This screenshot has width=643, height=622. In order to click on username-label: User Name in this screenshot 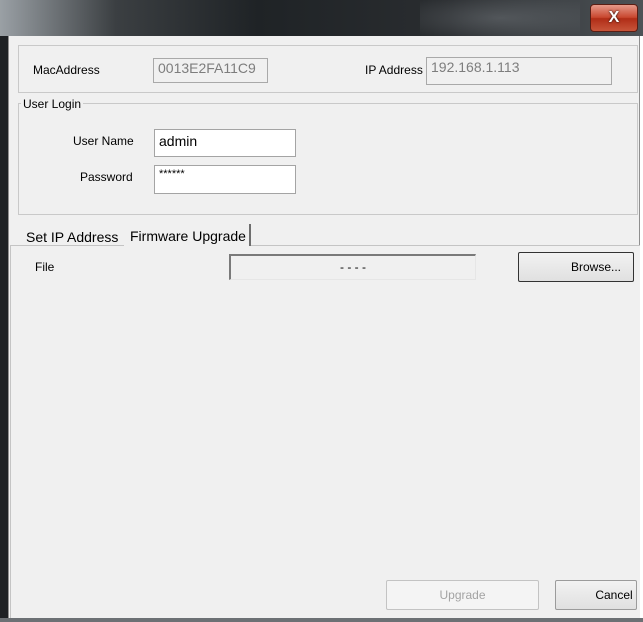, I will do `click(103, 141)`.